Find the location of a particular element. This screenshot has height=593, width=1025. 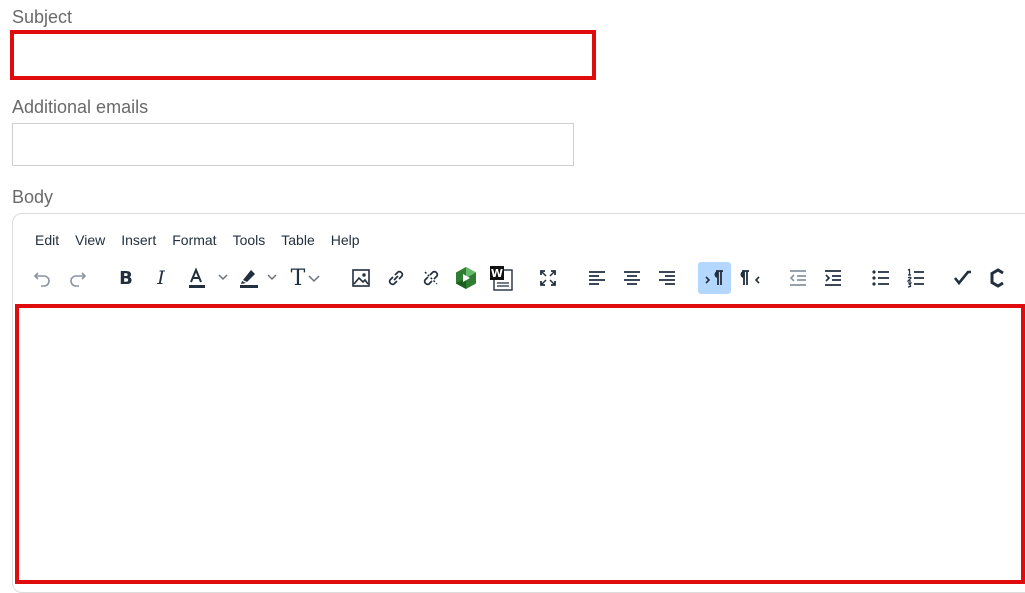

fullscreen-icon is located at coordinates (548, 278).